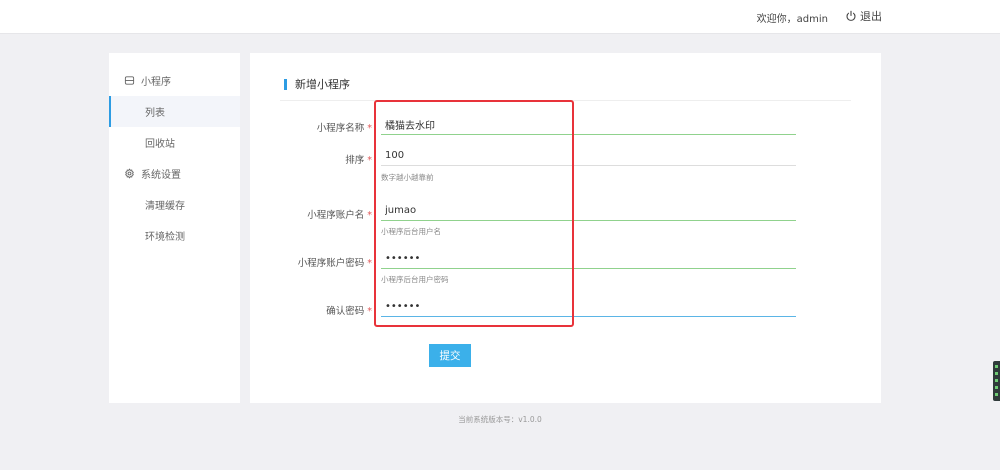 This screenshot has height=470, width=1000. Describe the element at coordinates (588, 259) in the screenshot. I see `password-input` at that location.